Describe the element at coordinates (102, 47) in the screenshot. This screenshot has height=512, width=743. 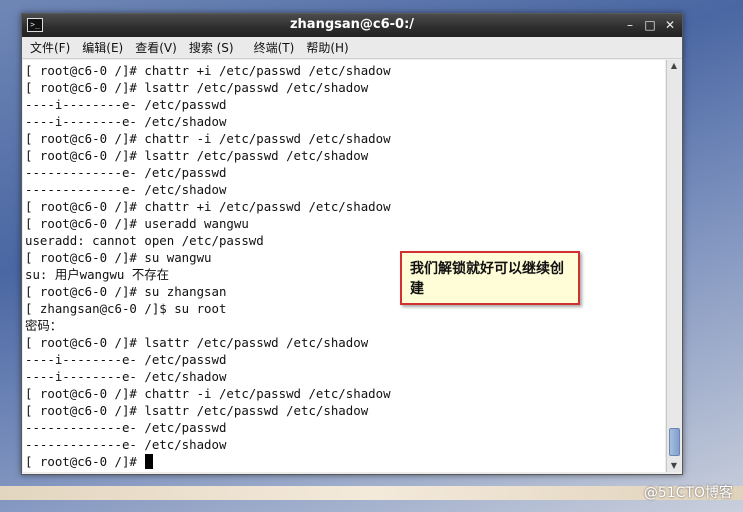
I see `menu-edit: 编辑(E)` at that location.